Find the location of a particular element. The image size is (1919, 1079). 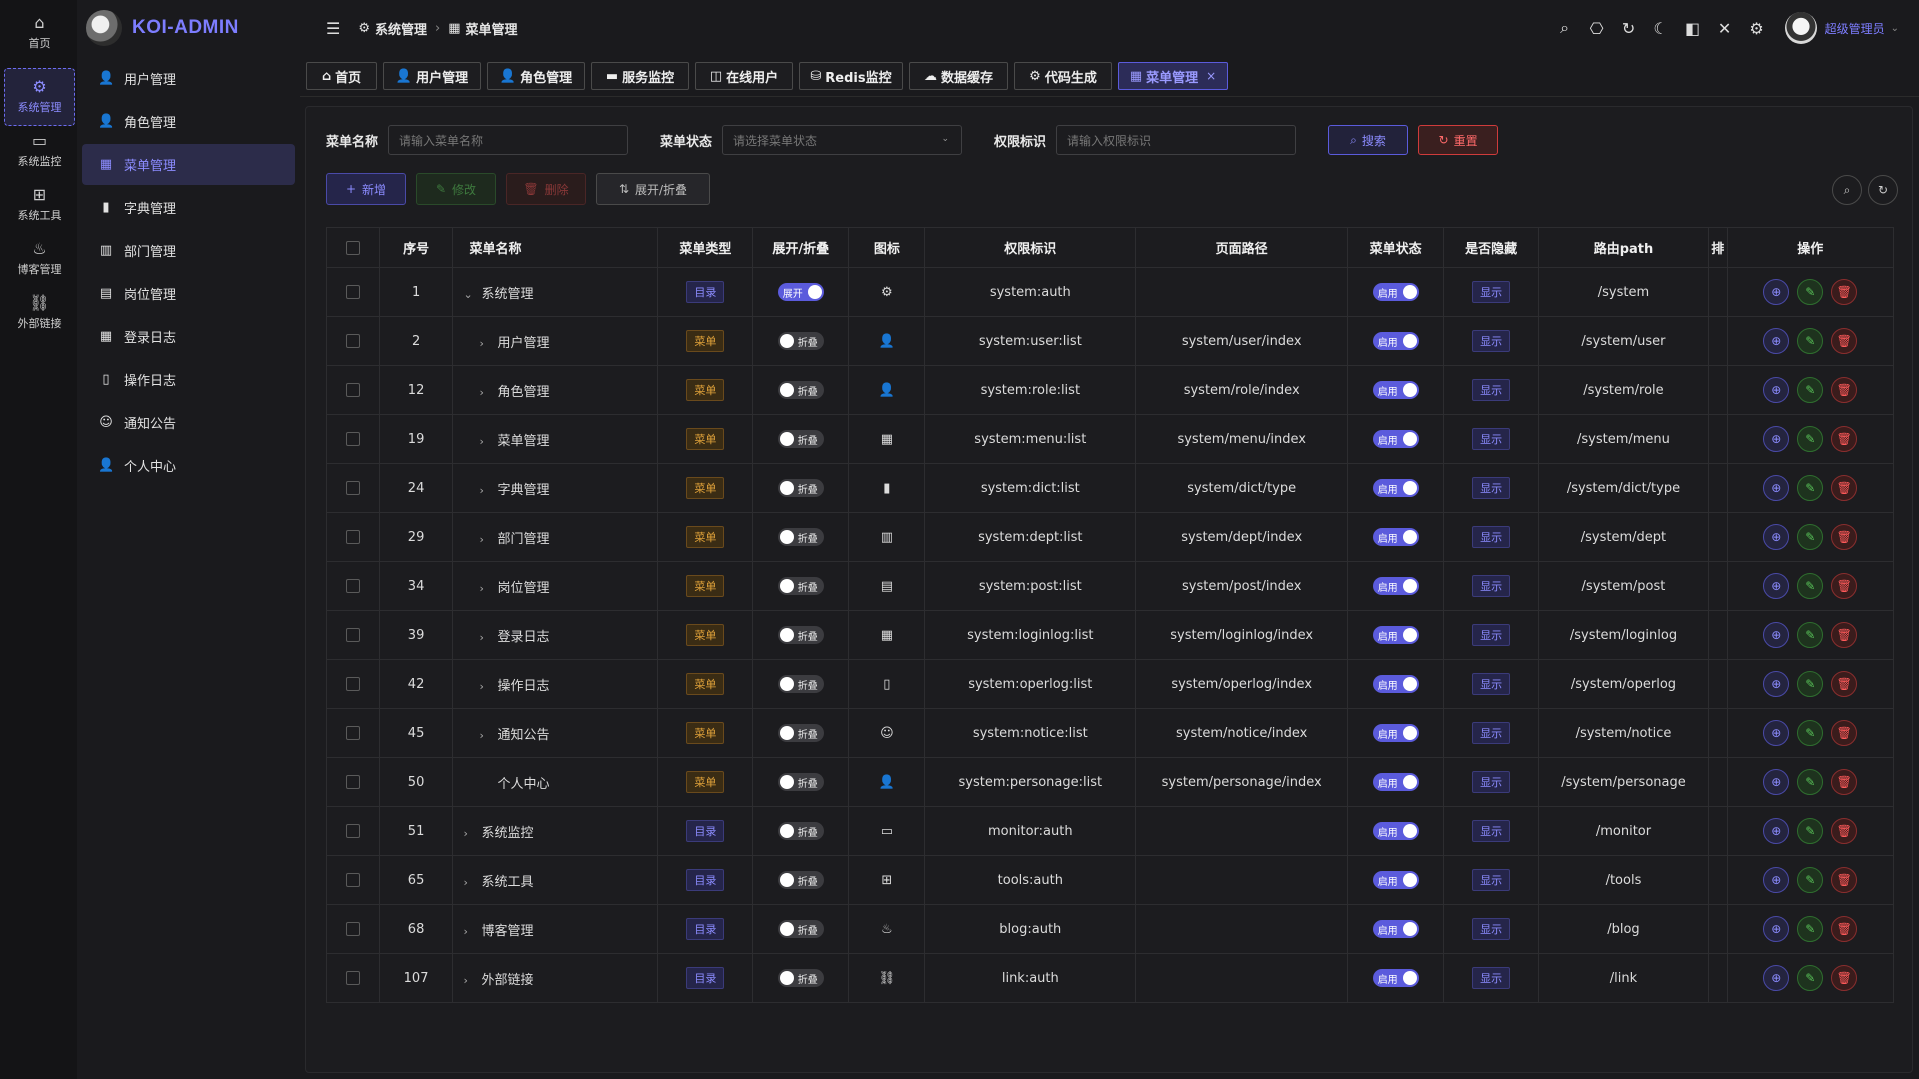

table-row: 51 › 系统监控 目录 折叠 ▭ monitor:auth 启用 显示/monitor ⊕ ✎ 🗑 is located at coordinates (1110, 831).